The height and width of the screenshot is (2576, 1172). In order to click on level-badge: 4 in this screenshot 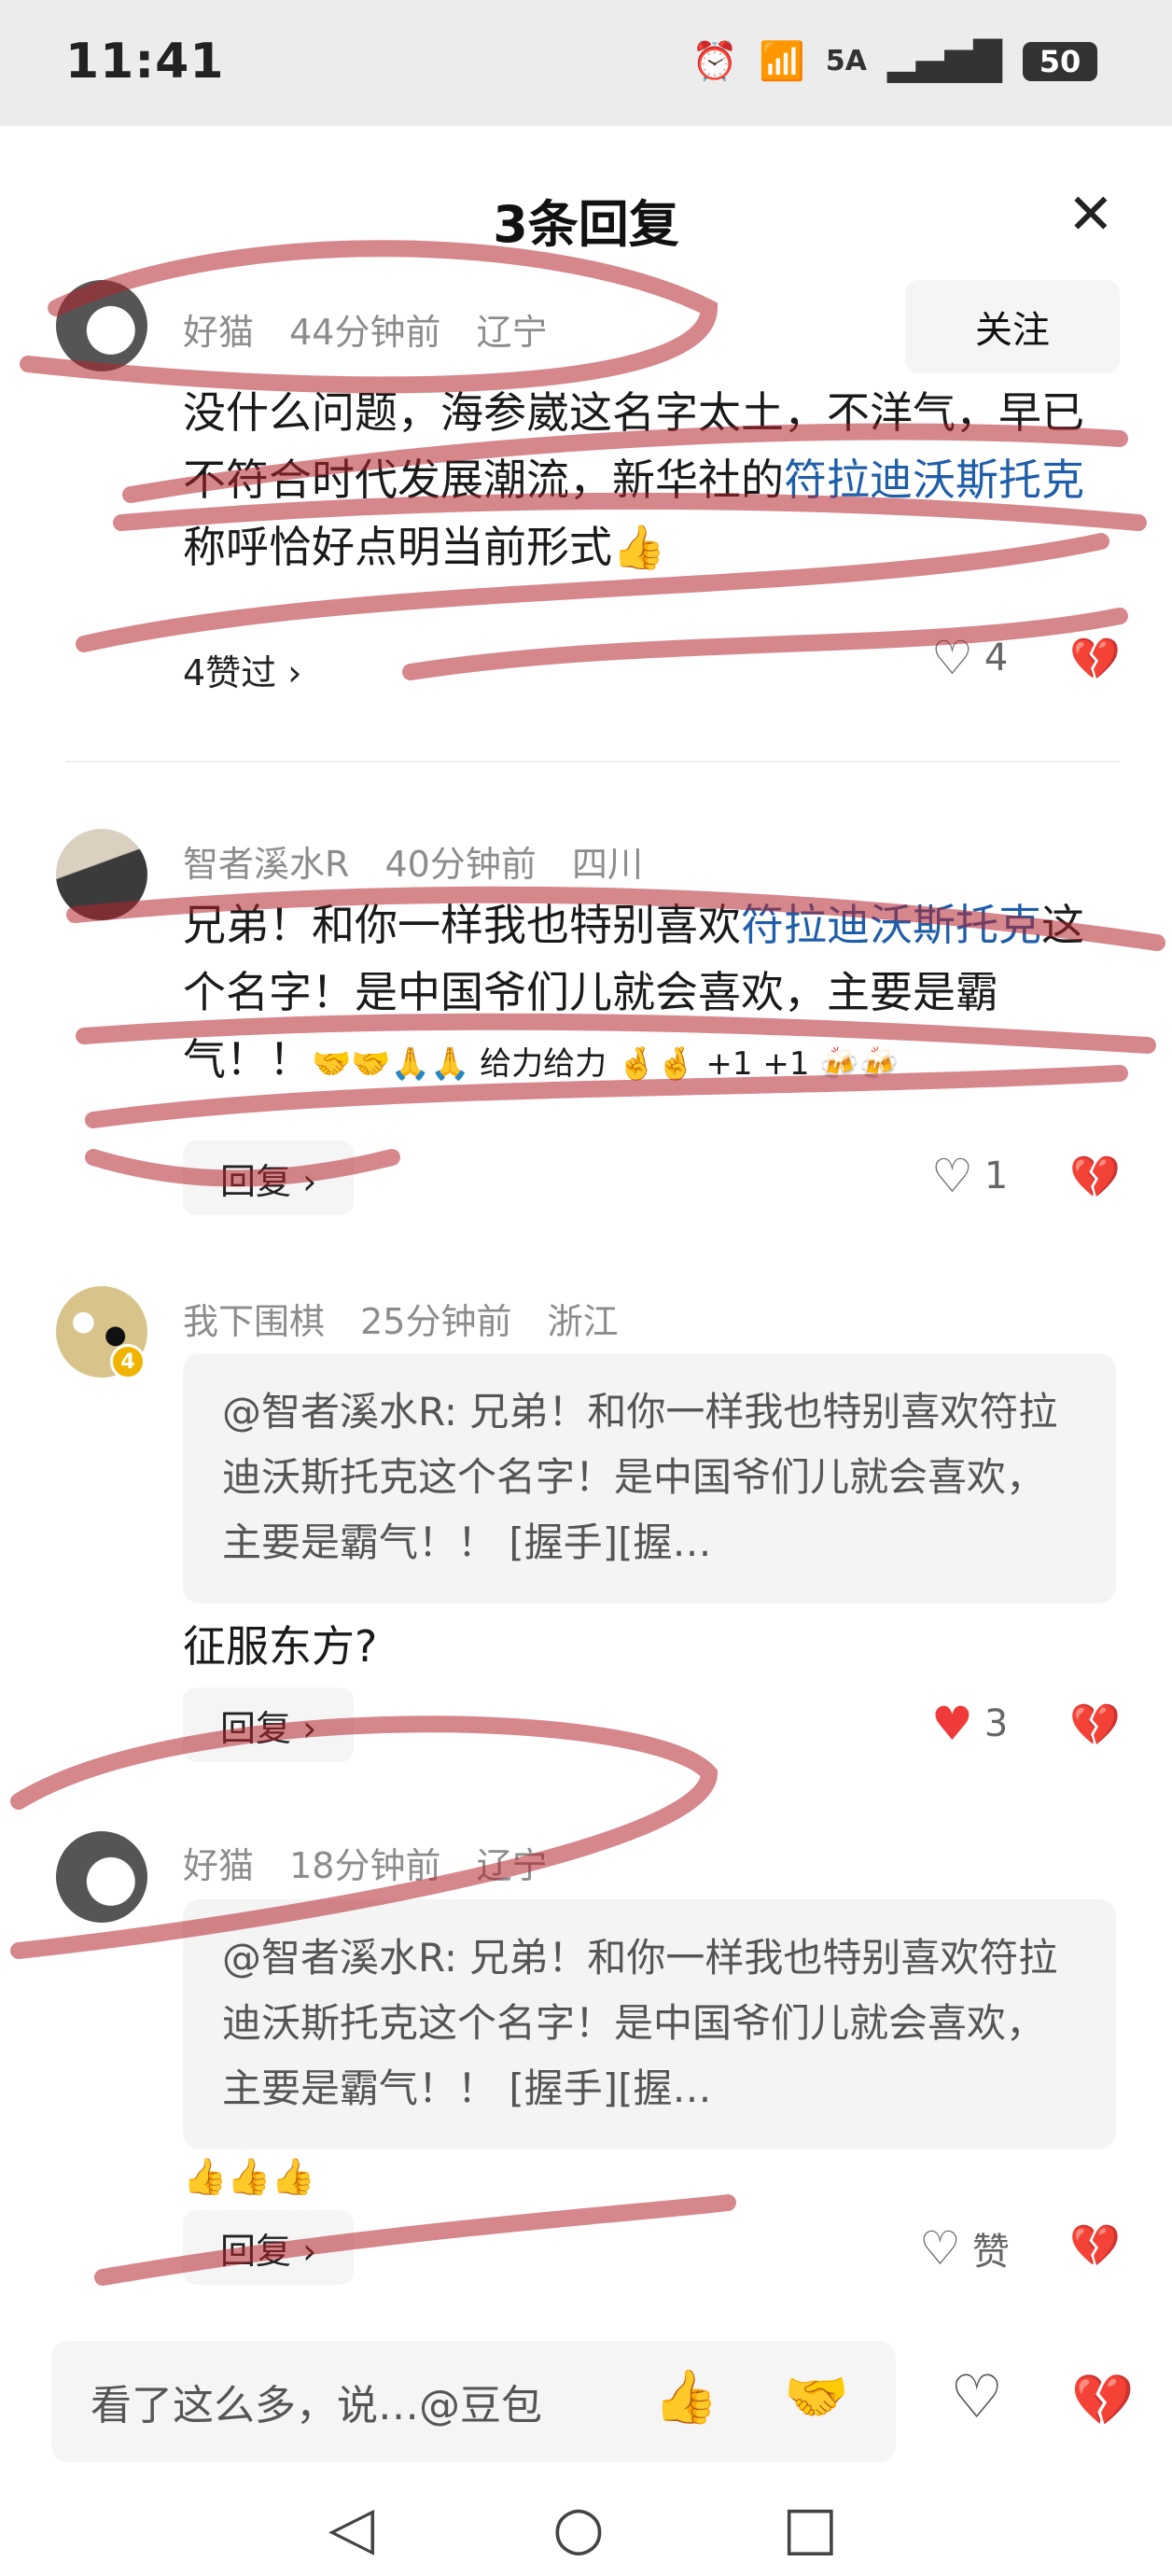, I will do `click(128, 1361)`.